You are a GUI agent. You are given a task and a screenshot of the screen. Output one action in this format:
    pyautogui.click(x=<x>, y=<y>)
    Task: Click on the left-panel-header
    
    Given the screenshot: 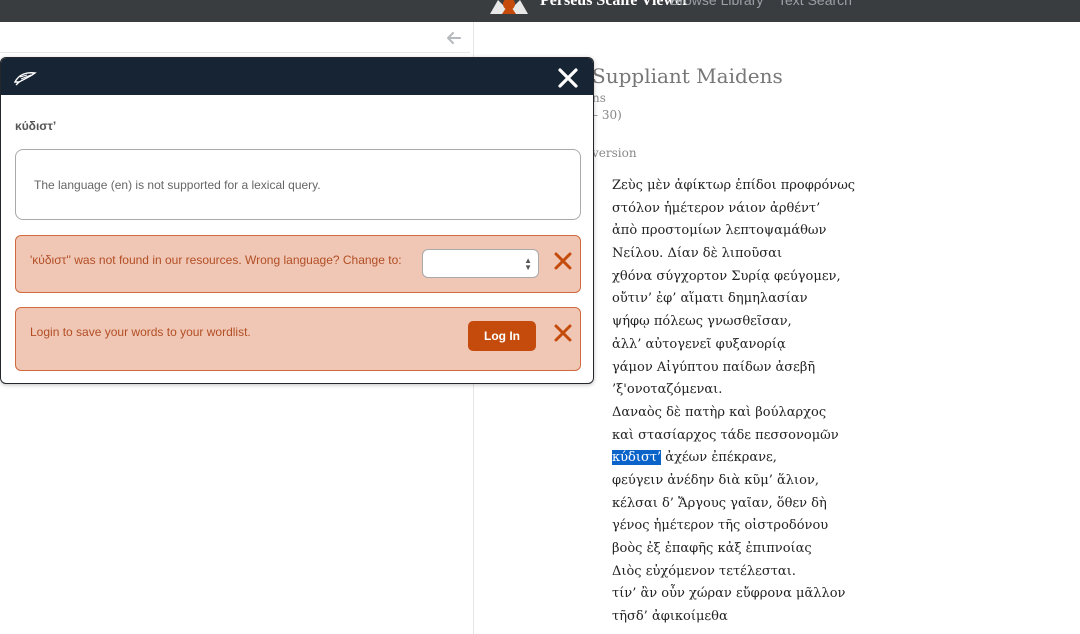 What is the action you would take?
    pyautogui.click(x=235, y=37)
    